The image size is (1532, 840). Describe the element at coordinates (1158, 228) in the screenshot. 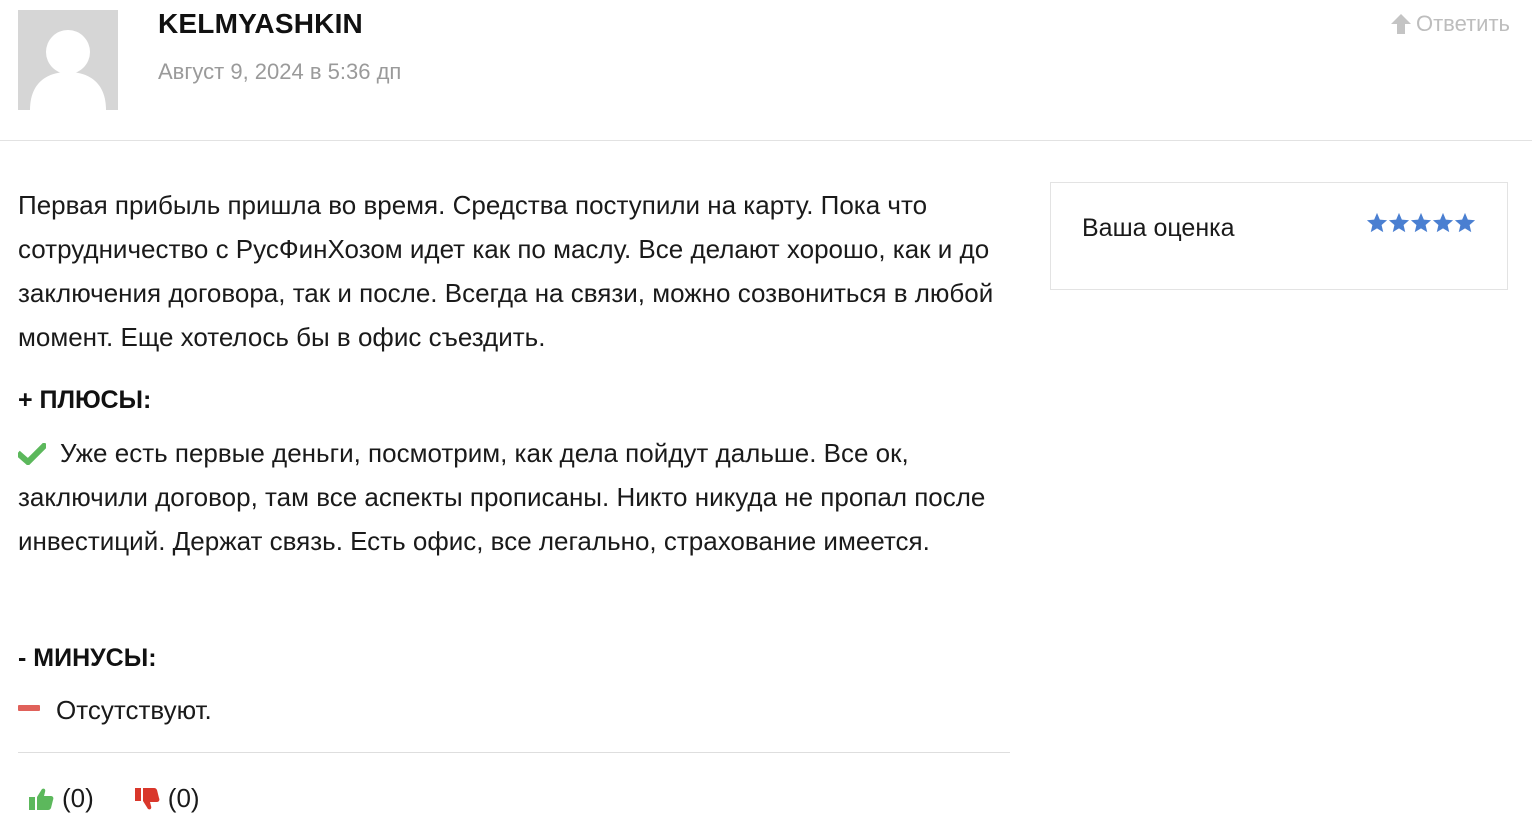

I see `rating-label: Ваша оценка` at that location.